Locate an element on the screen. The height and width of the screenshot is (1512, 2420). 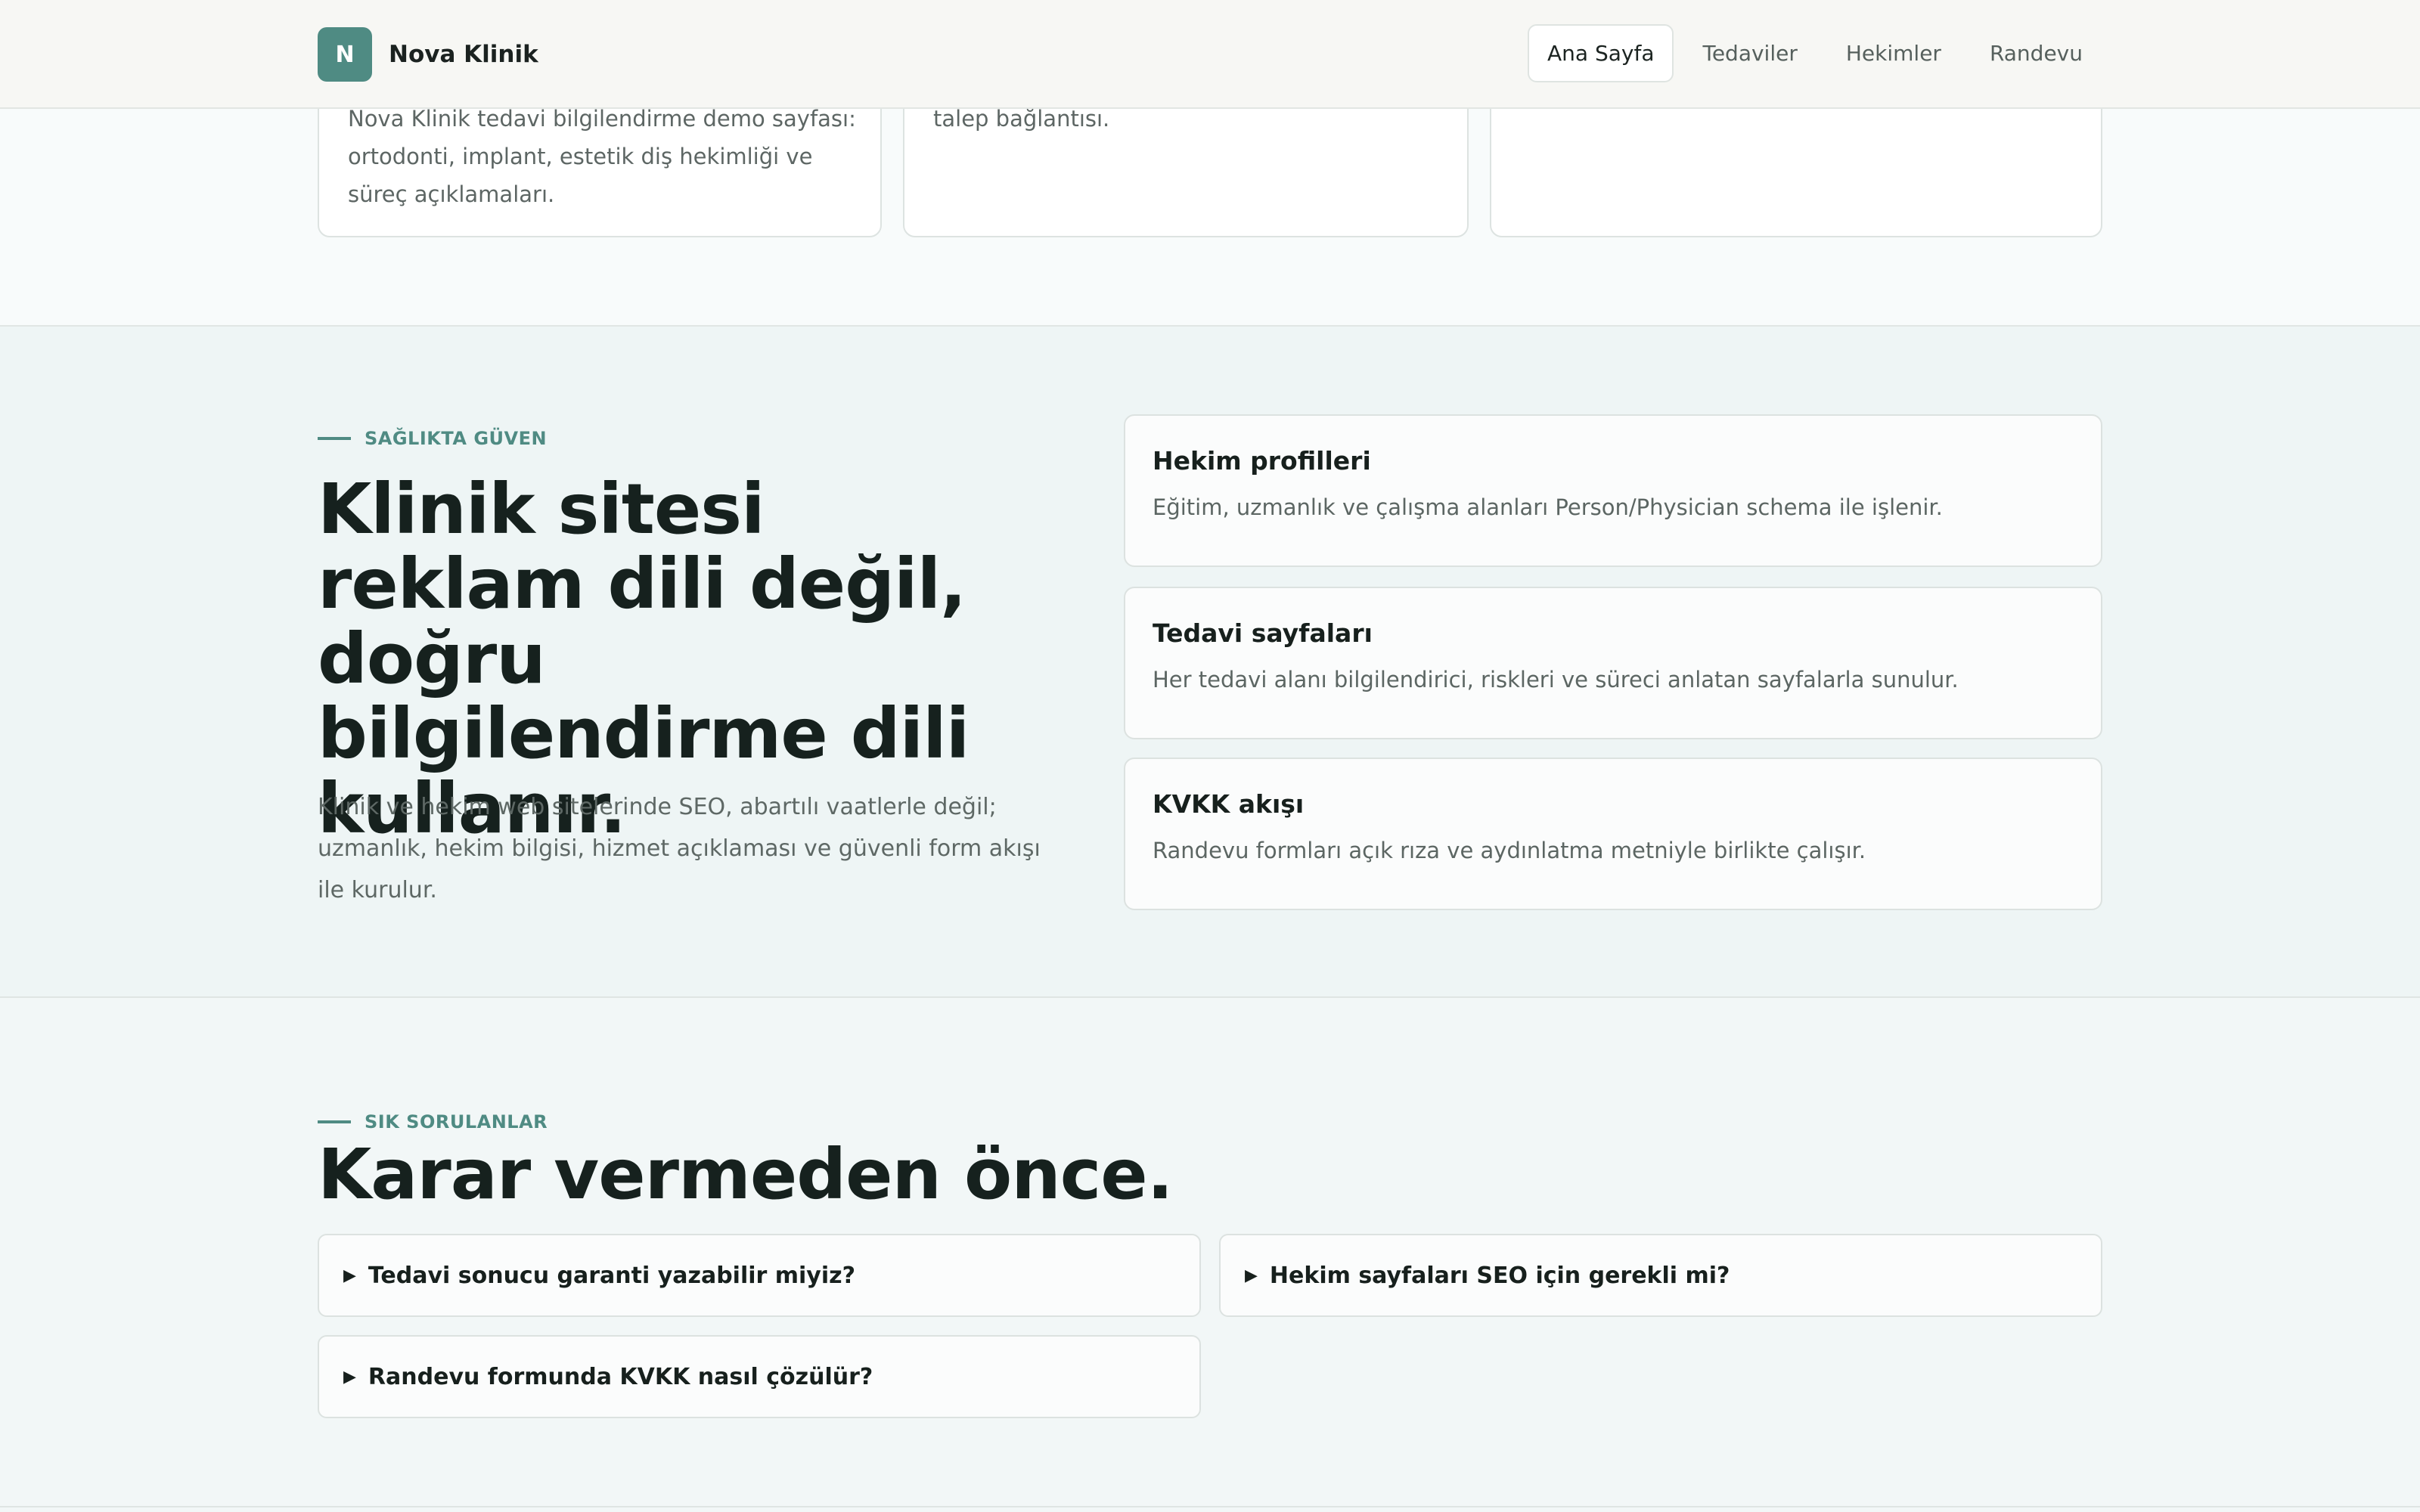
nav-appointment: Randevu is located at coordinates (2036, 53).